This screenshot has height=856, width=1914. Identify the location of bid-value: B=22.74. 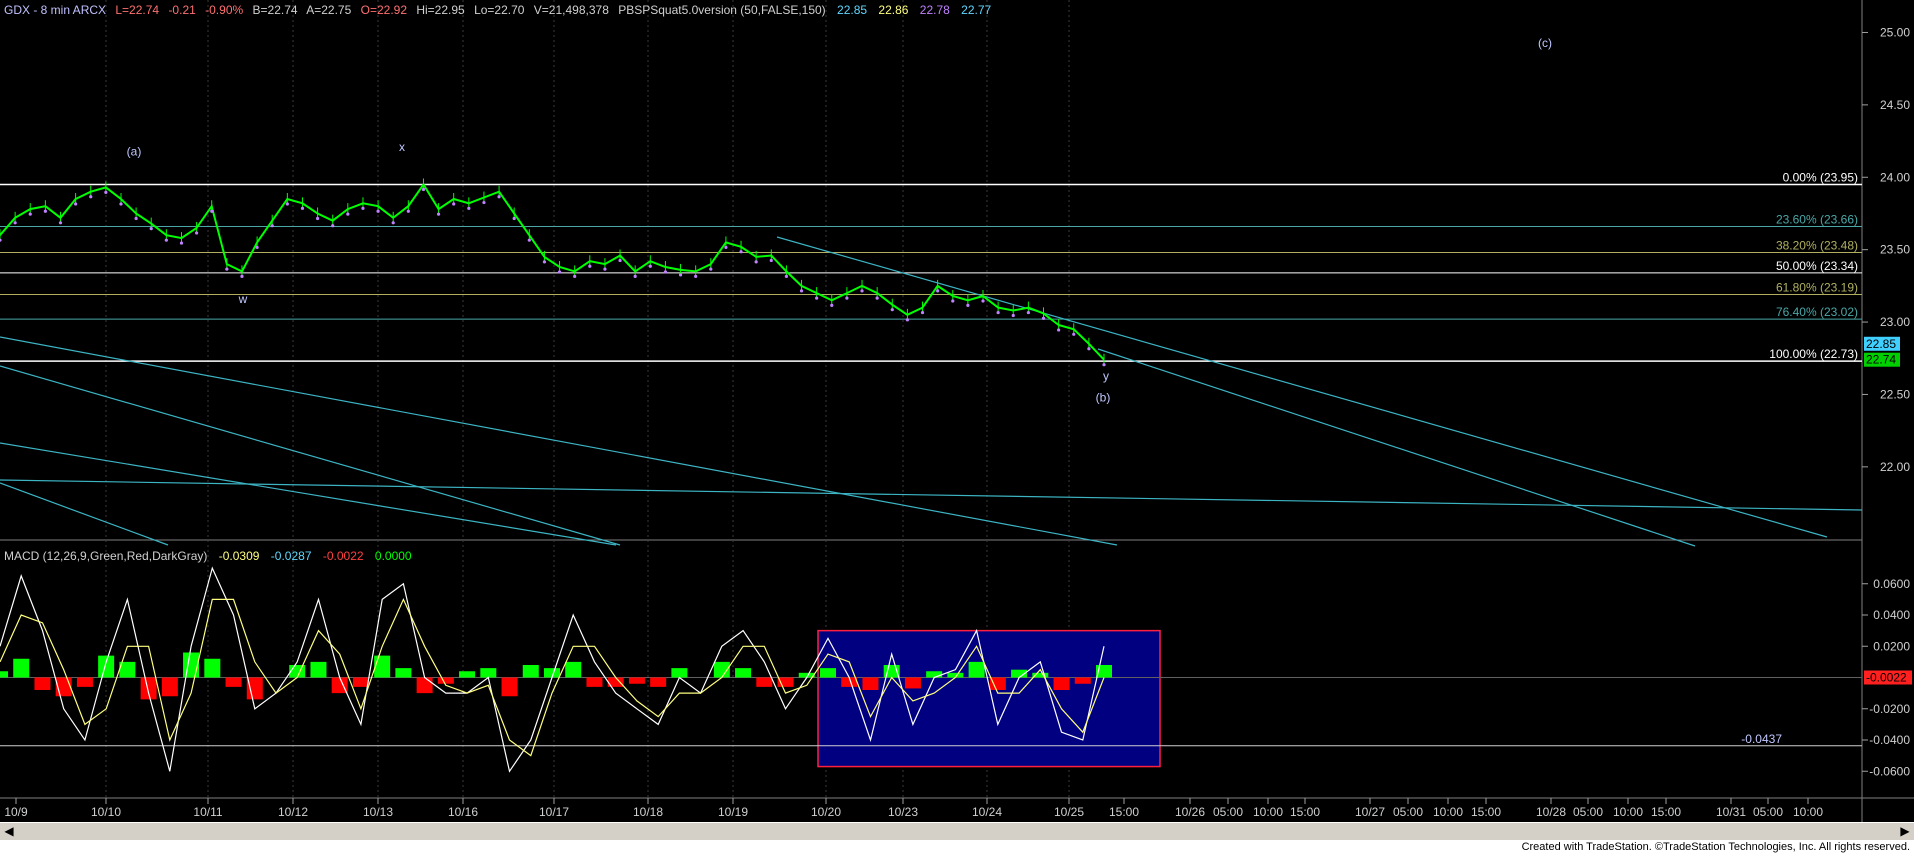
(275, 10).